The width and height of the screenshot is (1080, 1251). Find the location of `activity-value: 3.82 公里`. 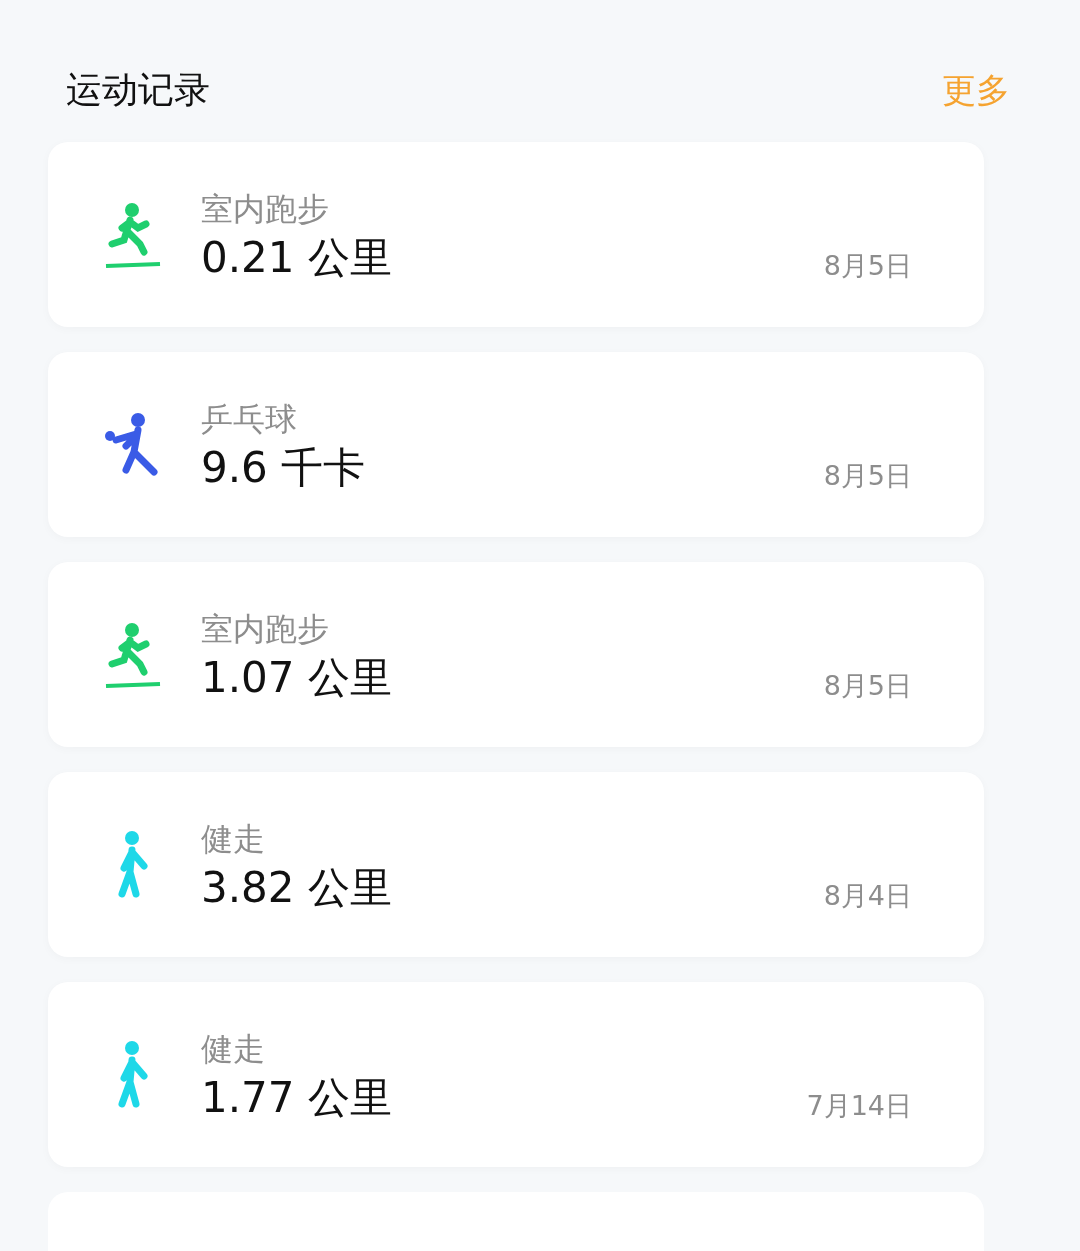

activity-value: 3.82 公里 is located at coordinates (297, 887).